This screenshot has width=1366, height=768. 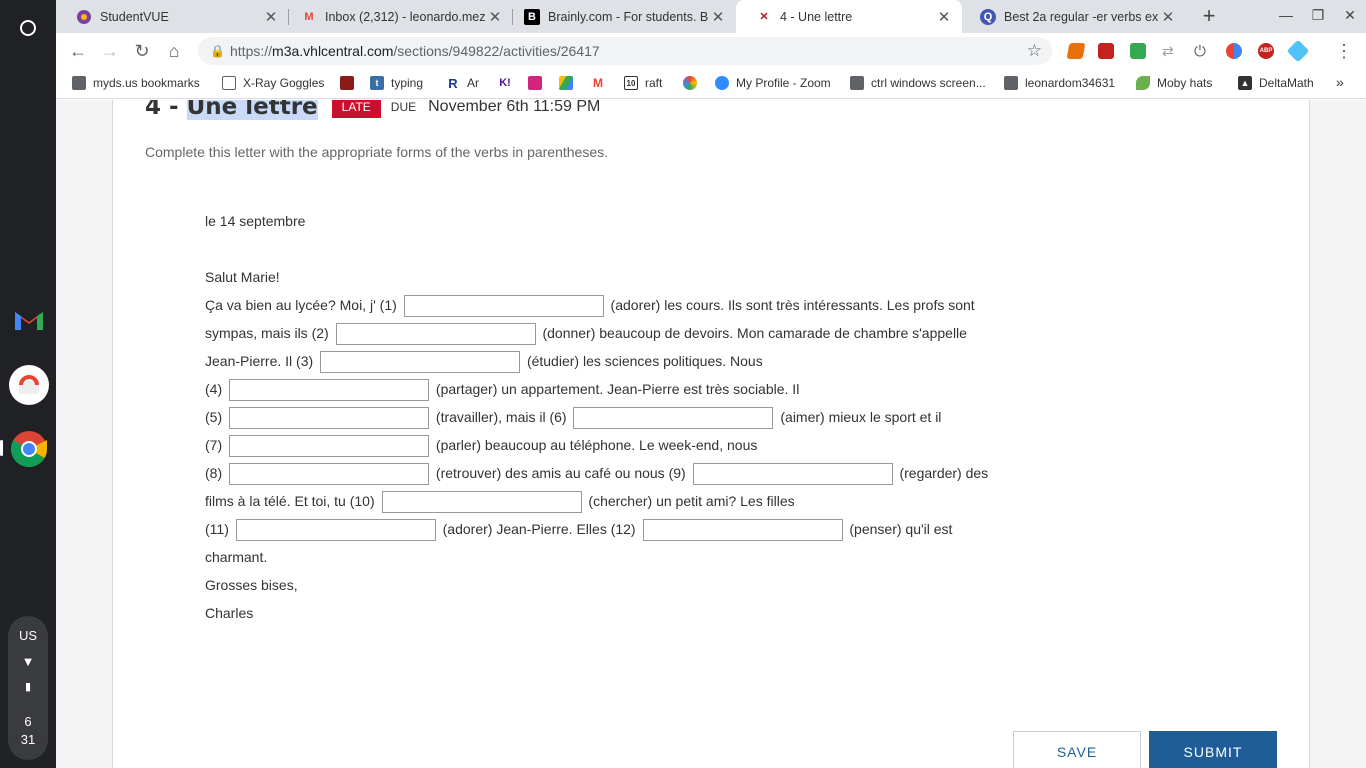 I want to click on site-icon, so click(x=347, y=83).